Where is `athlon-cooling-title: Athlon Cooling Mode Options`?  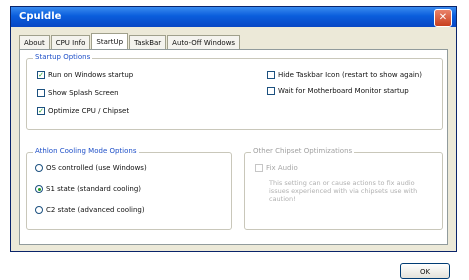
athlon-cooling-title: Athlon Cooling Mode Options is located at coordinates (86, 151).